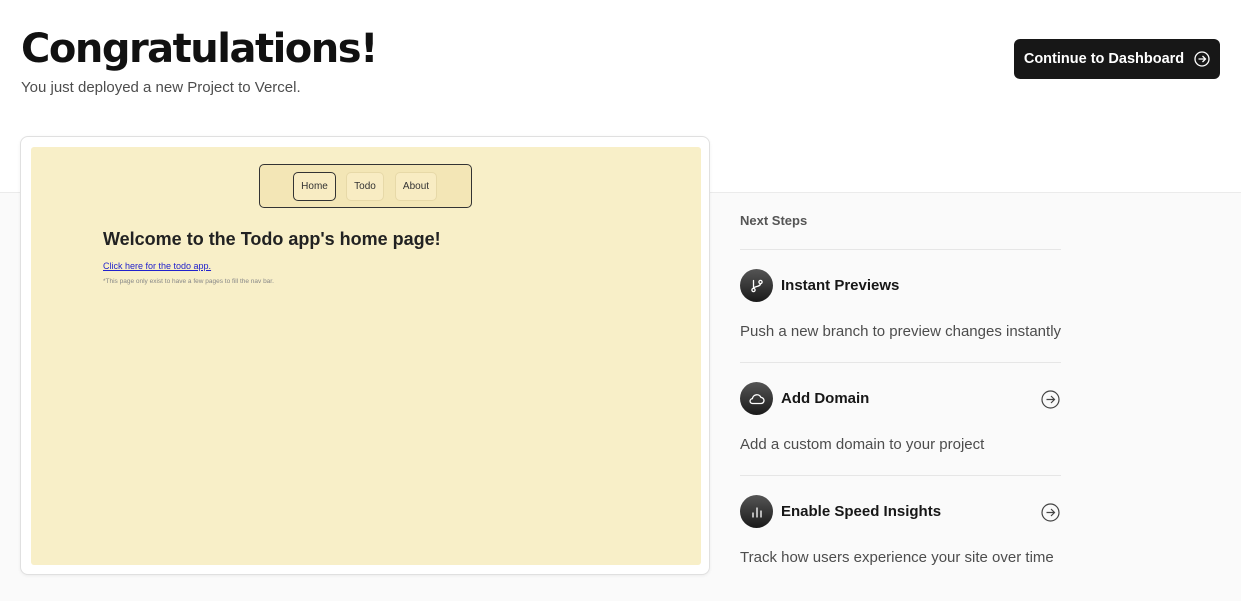 The height and width of the screenshot is (601, 1241). I want to click on preview-heading: Welcome to the Todo app's home page!, so click(272, 239).